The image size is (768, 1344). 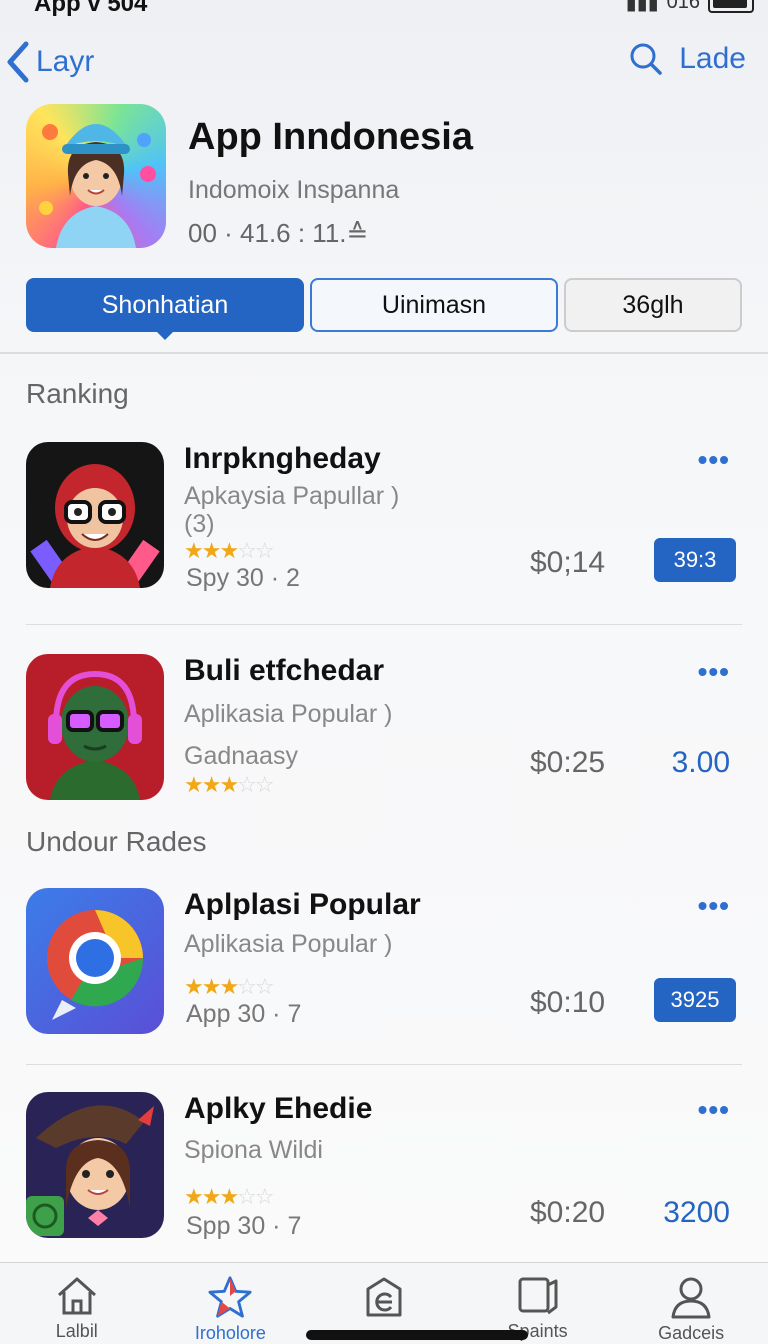 I want to click on chevron-left-icon, so click(x=18, y=62).